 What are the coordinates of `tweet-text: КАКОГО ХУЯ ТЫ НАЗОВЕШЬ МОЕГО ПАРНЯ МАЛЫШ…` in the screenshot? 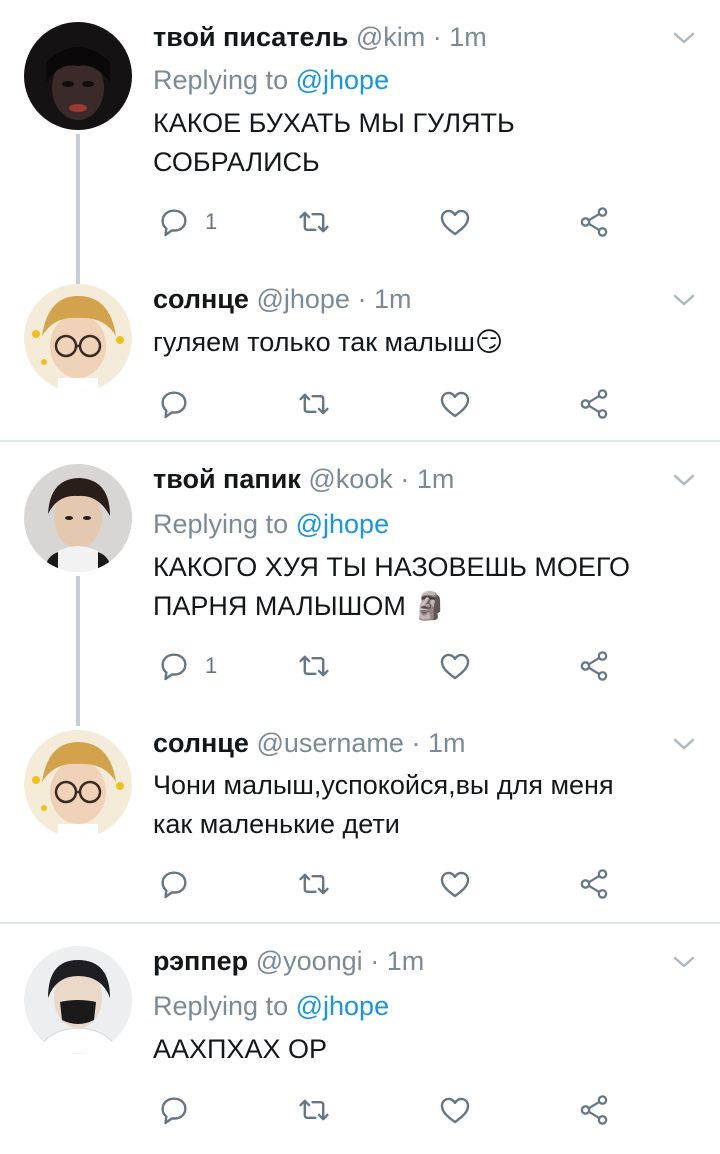 It's located at (418, 587).